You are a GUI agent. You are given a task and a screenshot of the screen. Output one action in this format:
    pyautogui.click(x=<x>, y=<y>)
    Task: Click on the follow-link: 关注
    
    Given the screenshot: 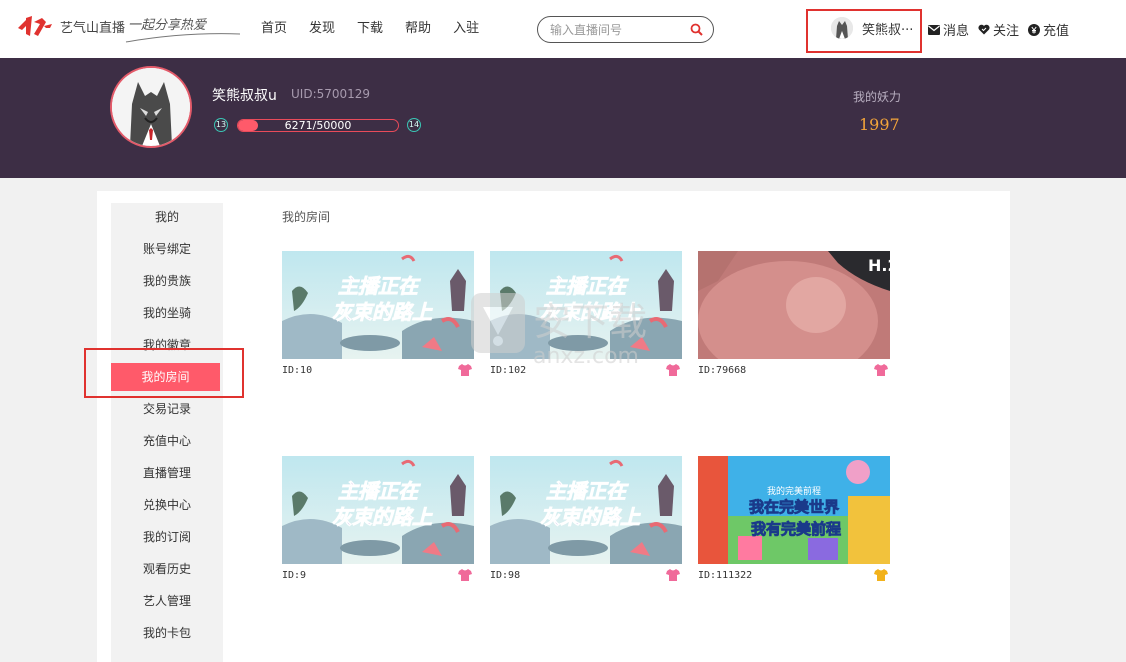 What is the action you would take?
    pyautogui.click(x=998, y=29)
    